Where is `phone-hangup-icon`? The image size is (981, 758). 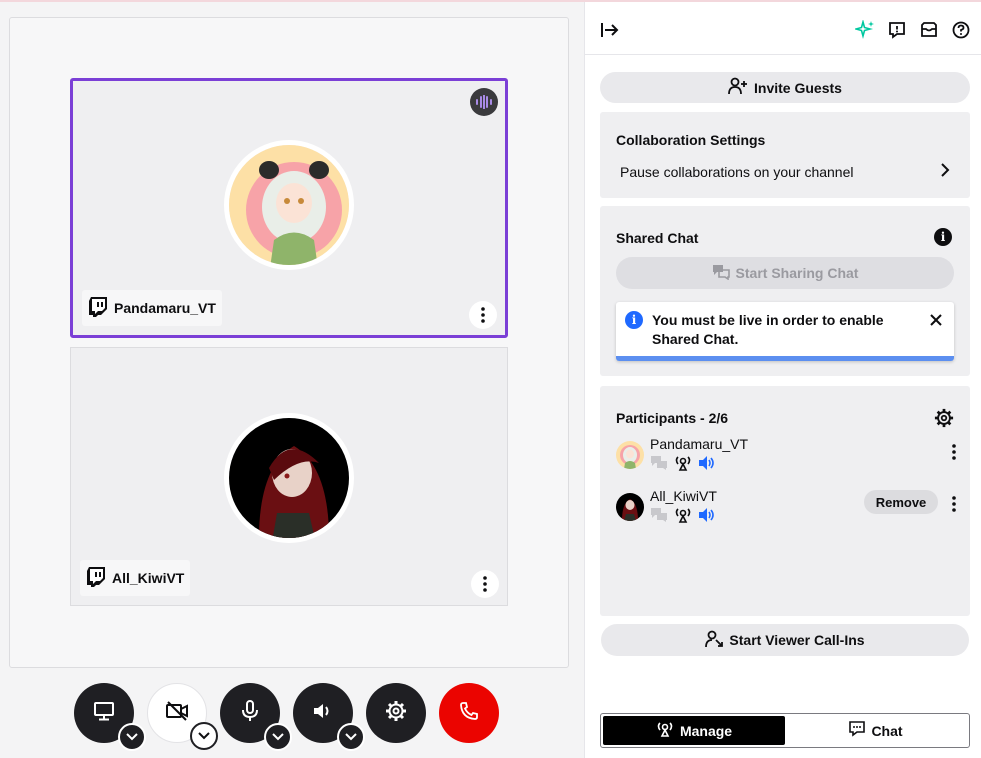
phone-hangup-icon is located at coordinates (469, 713).